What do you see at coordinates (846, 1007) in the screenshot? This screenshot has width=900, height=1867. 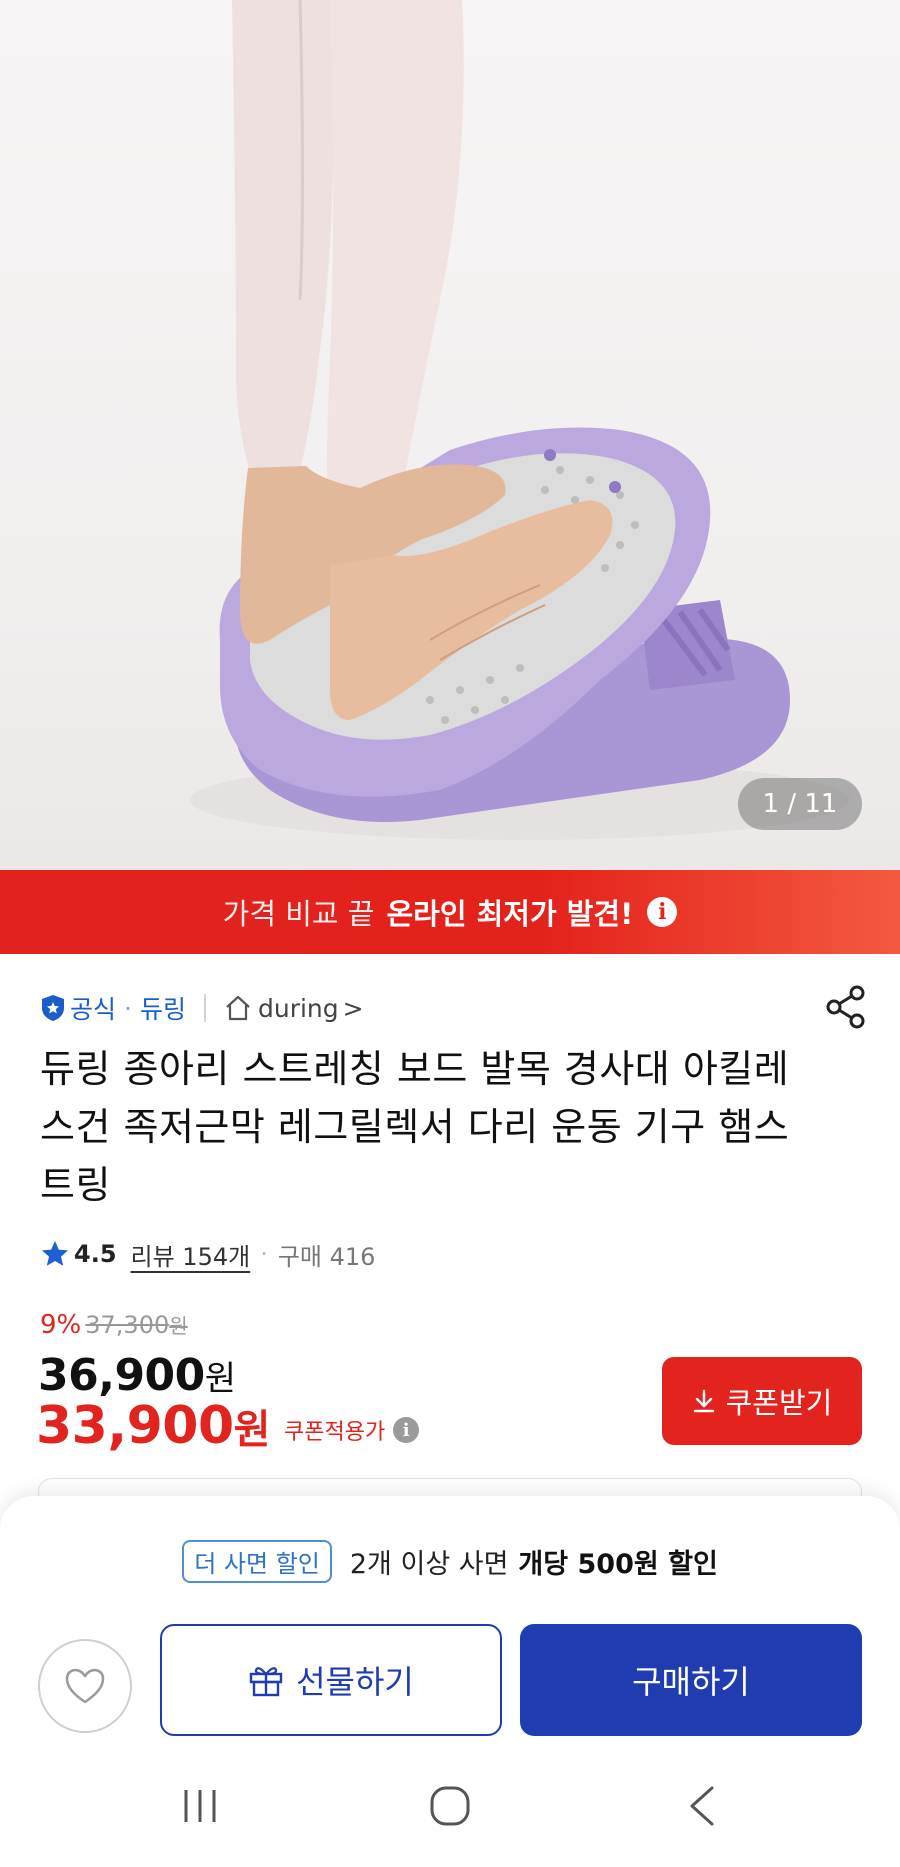 I see `share-icon` at bounding box center [846, 1007].